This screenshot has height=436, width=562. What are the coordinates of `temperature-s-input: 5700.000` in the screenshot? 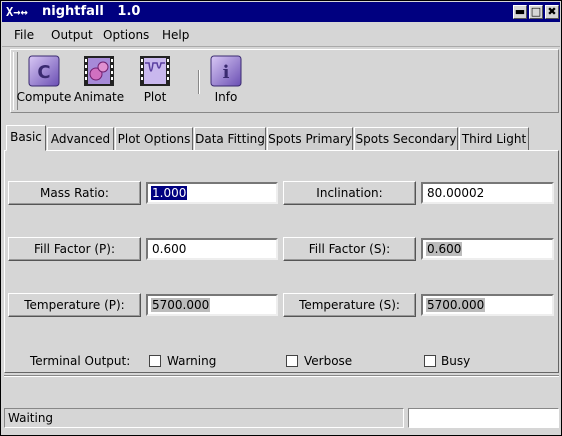 It's located at (487, 305).